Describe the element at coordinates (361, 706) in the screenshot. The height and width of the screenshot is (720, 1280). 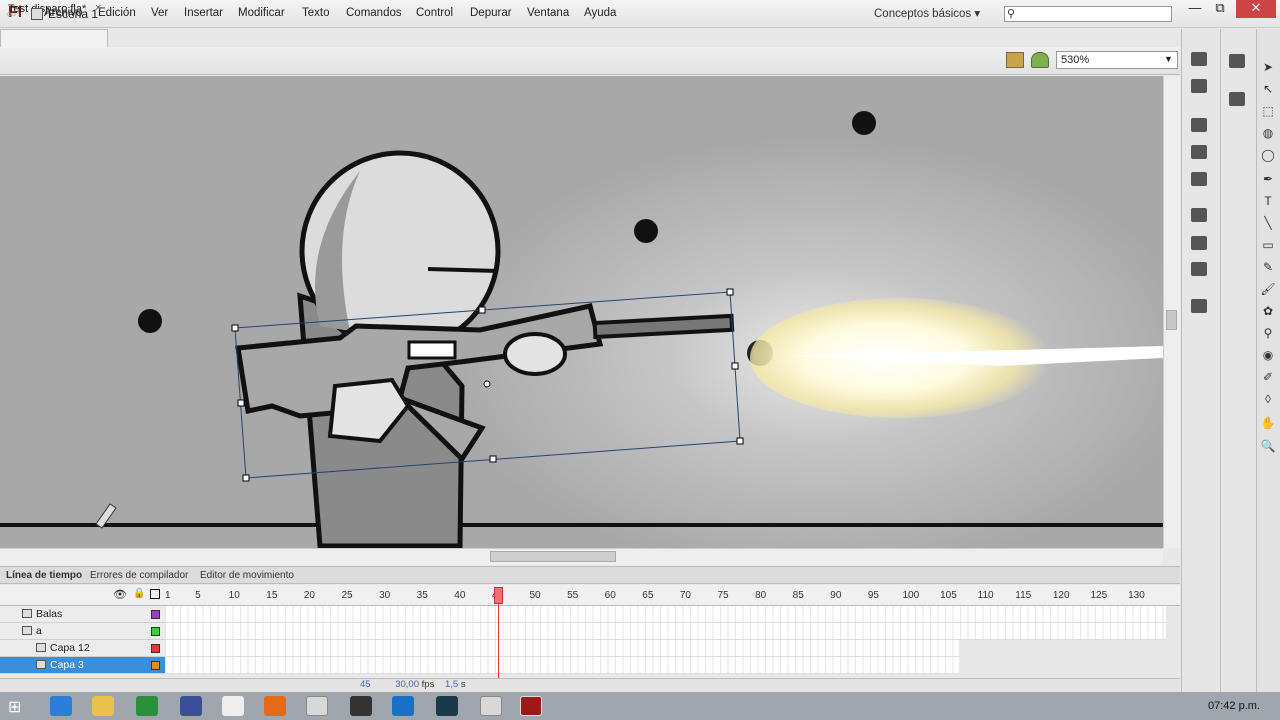
I see `search-app-icon` at that location.